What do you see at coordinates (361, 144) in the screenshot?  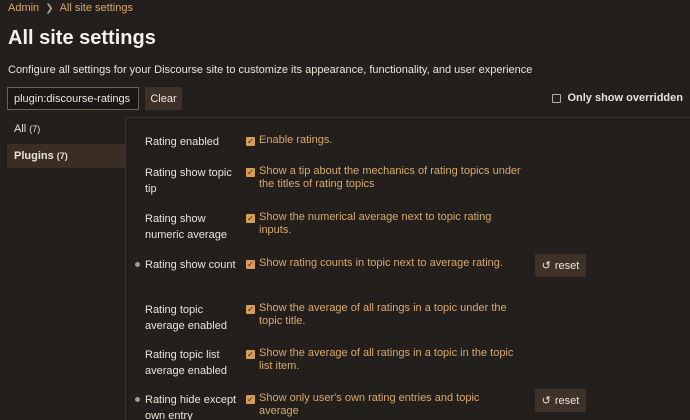 I see `setting-row: Rating enabled ✓ Enable ratings.` at bounding box center [361, 144].